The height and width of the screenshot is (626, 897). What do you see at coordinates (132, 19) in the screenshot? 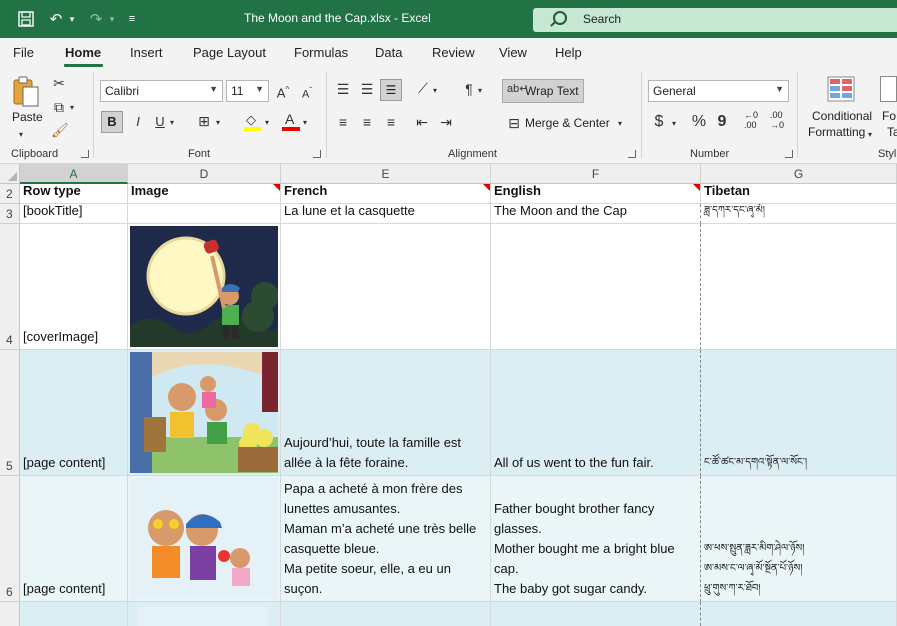
I see `customize-toolbar-icon: ≡` at bounding box center [132, 19].